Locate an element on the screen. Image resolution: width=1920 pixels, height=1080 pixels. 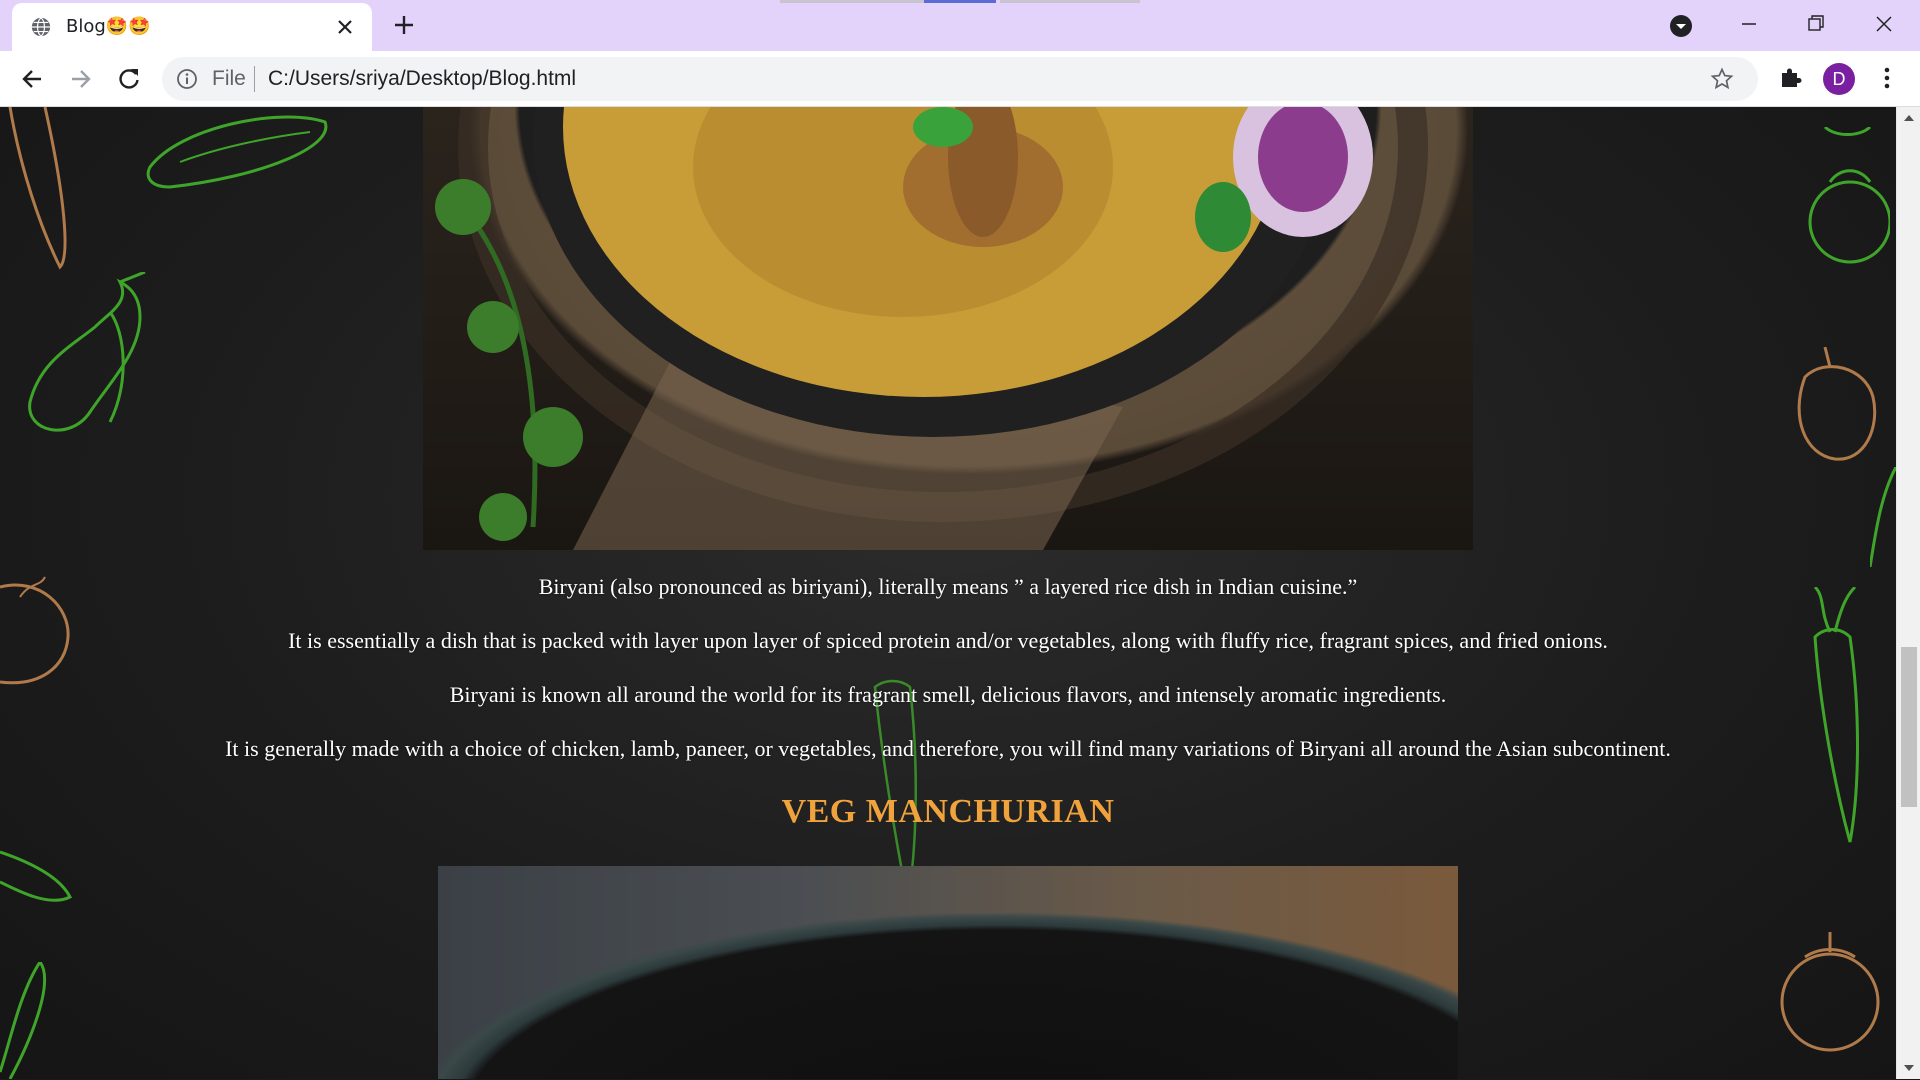
scroll-down-arrow-icon is located at coordinates (1909, 1068).